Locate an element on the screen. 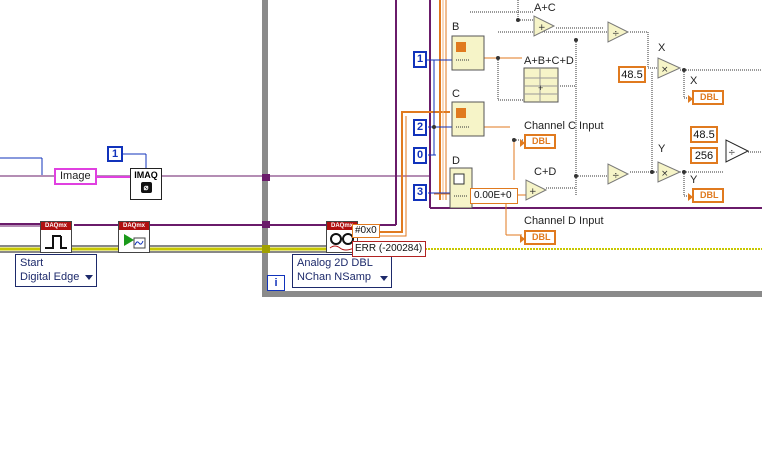  channel-d-dbl-indicator: DBL is located at coordinates (538, 237).